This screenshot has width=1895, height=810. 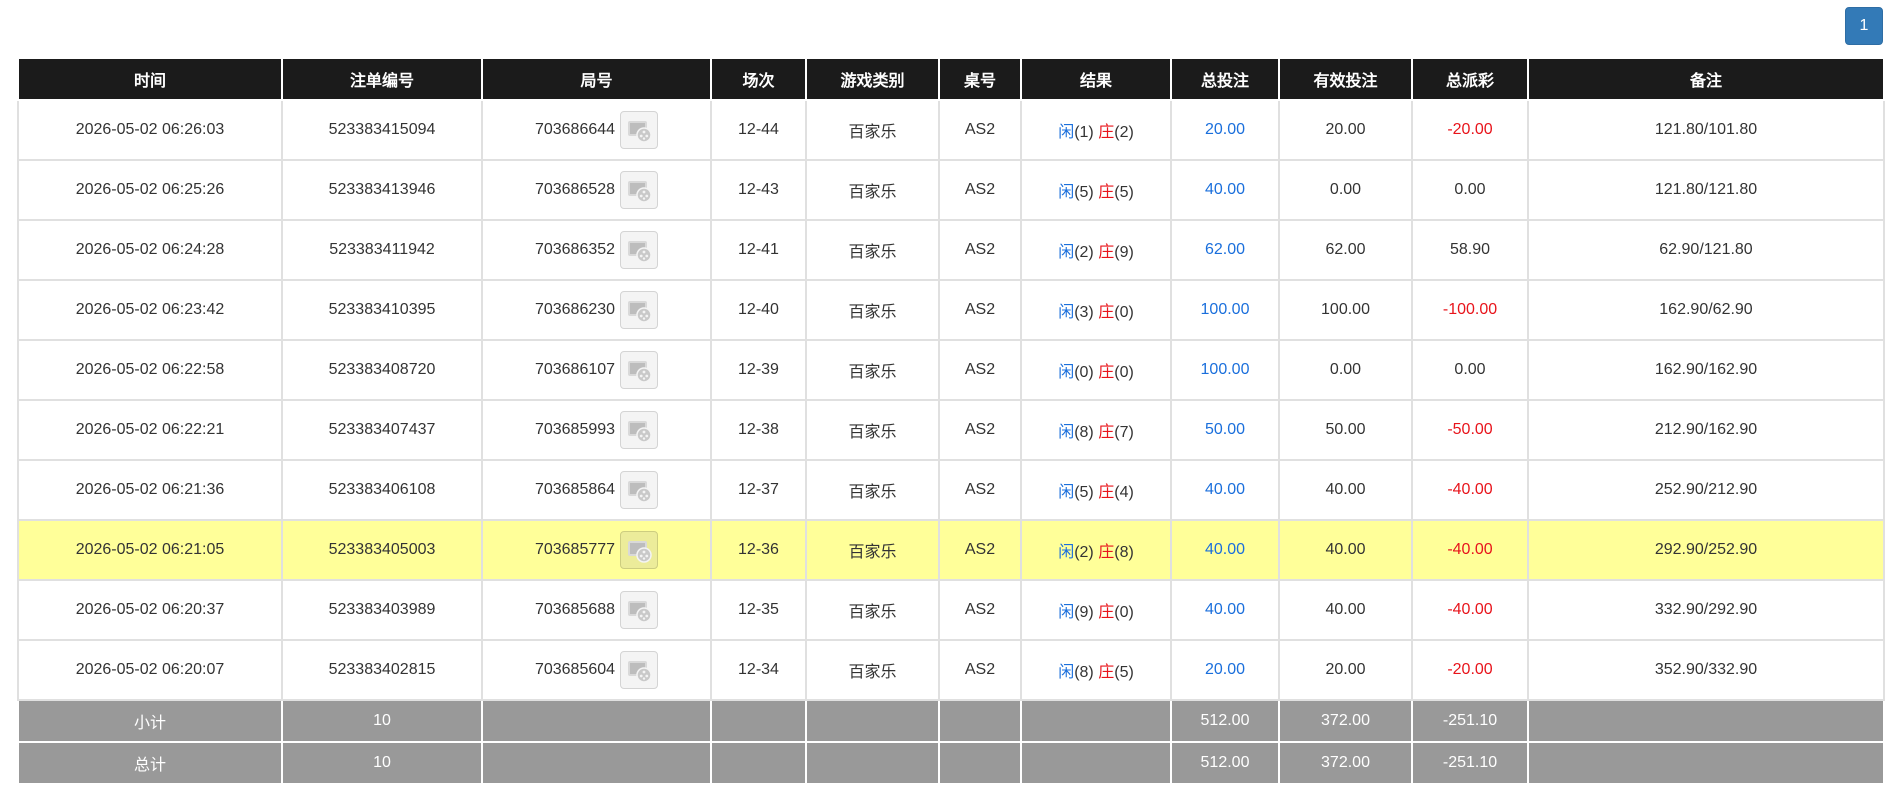 What do you see at coordinates (758, 430) in the screenshot?
I see `cell-shoe: 12-38` at bounding box center [758, 430].